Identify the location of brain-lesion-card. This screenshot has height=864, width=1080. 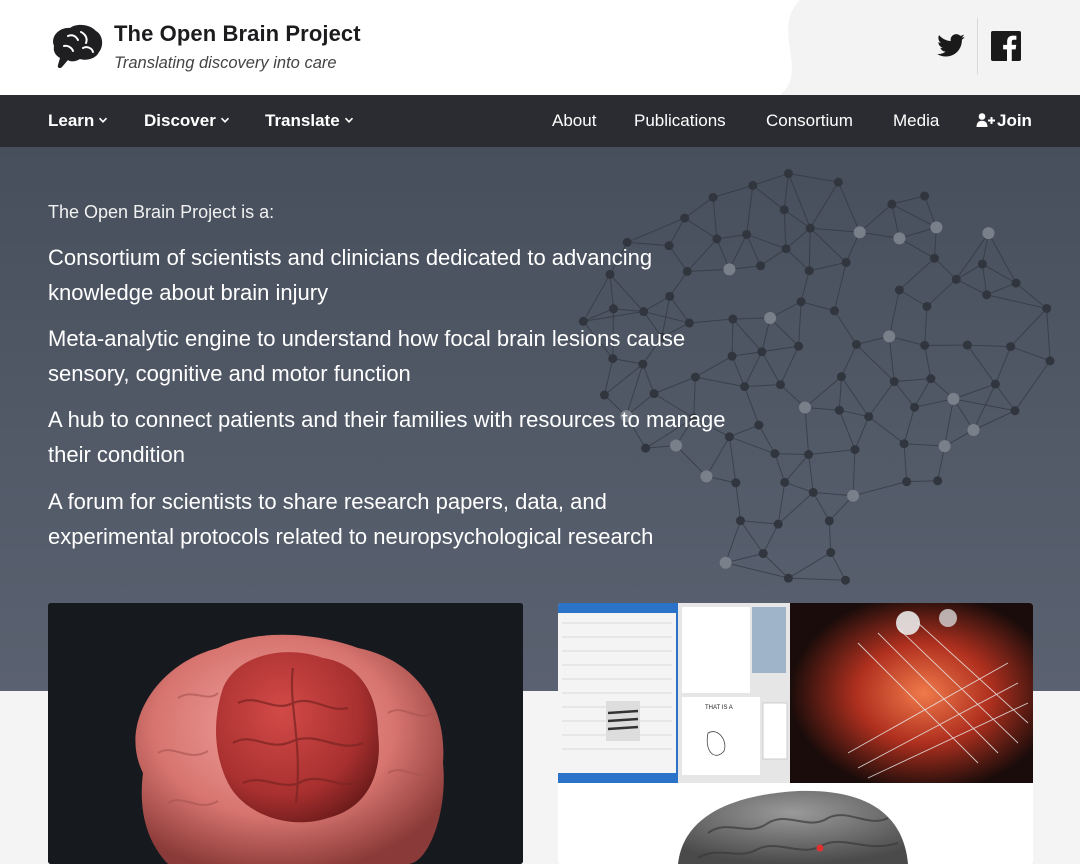
(285, 733).